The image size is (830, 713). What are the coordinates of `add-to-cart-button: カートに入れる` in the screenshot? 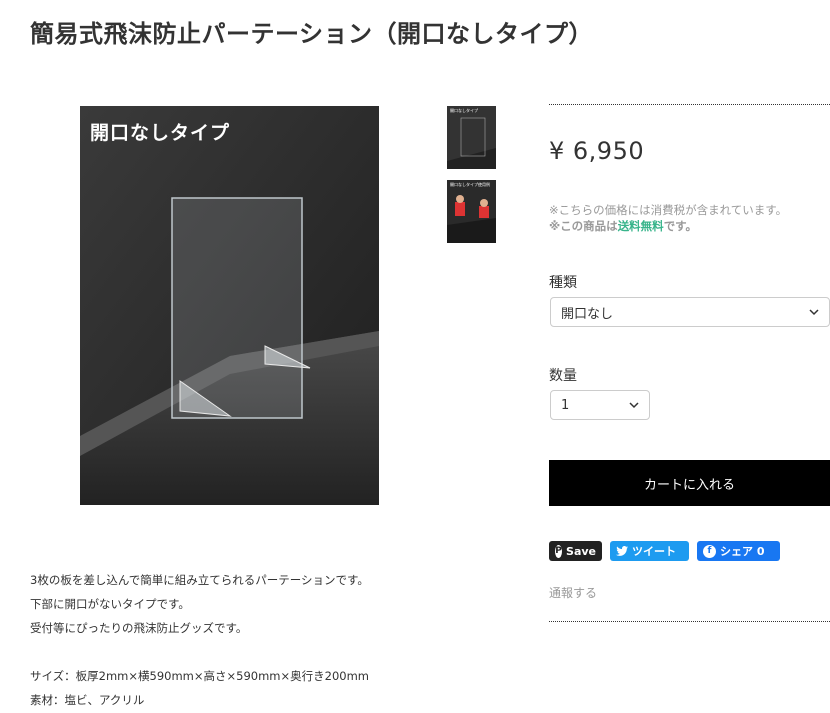 It's located at (689, 483).